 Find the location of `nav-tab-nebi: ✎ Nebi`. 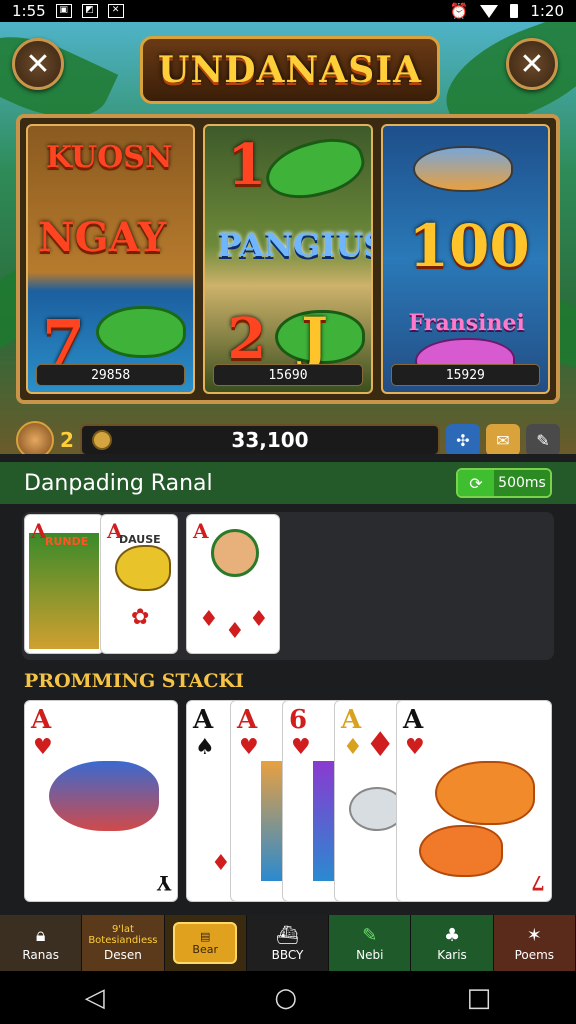

nav-tab-nebi: ✎ Nebi is located at coordinates (370, 943).